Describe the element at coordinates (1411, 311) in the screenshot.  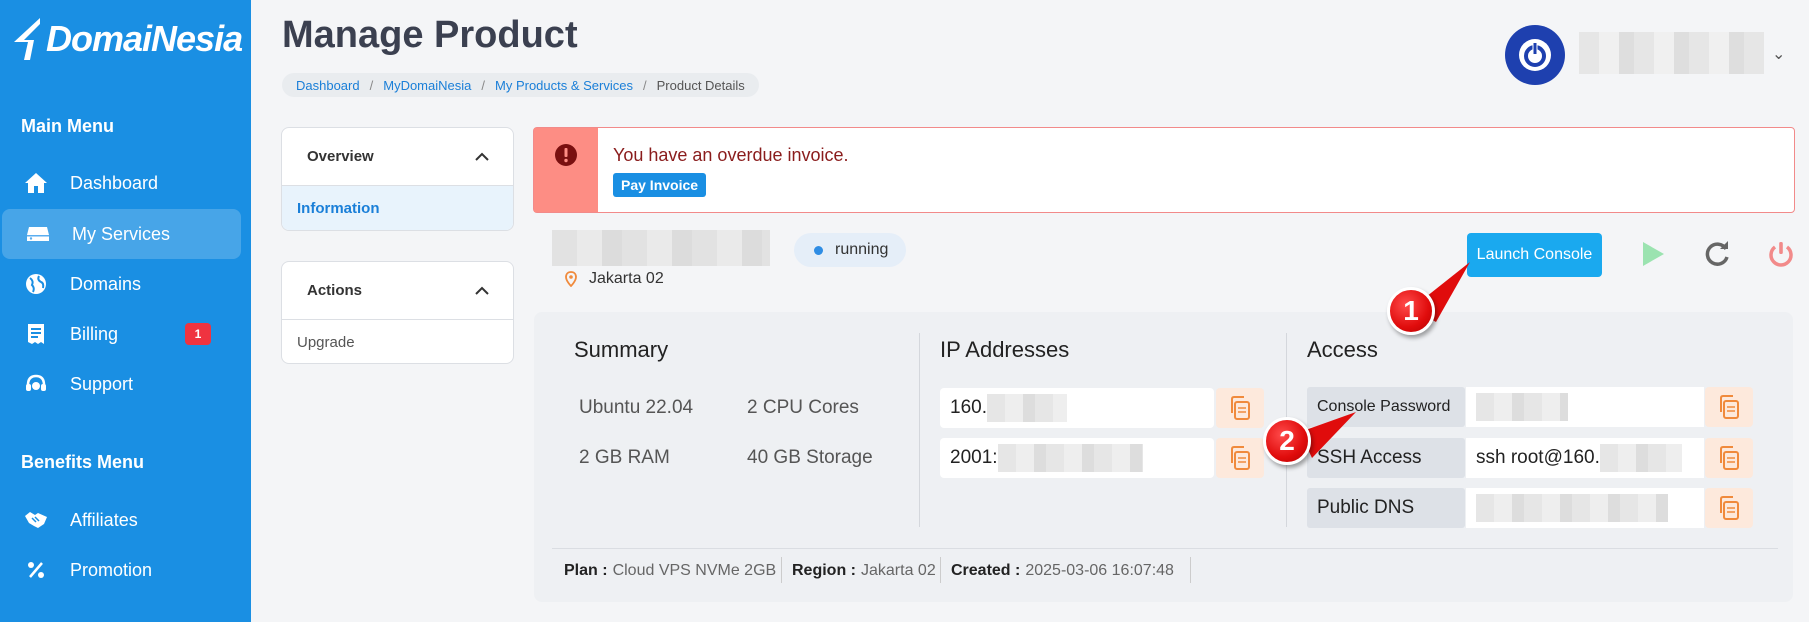
I see `callout-1-marker: 1` at that location.